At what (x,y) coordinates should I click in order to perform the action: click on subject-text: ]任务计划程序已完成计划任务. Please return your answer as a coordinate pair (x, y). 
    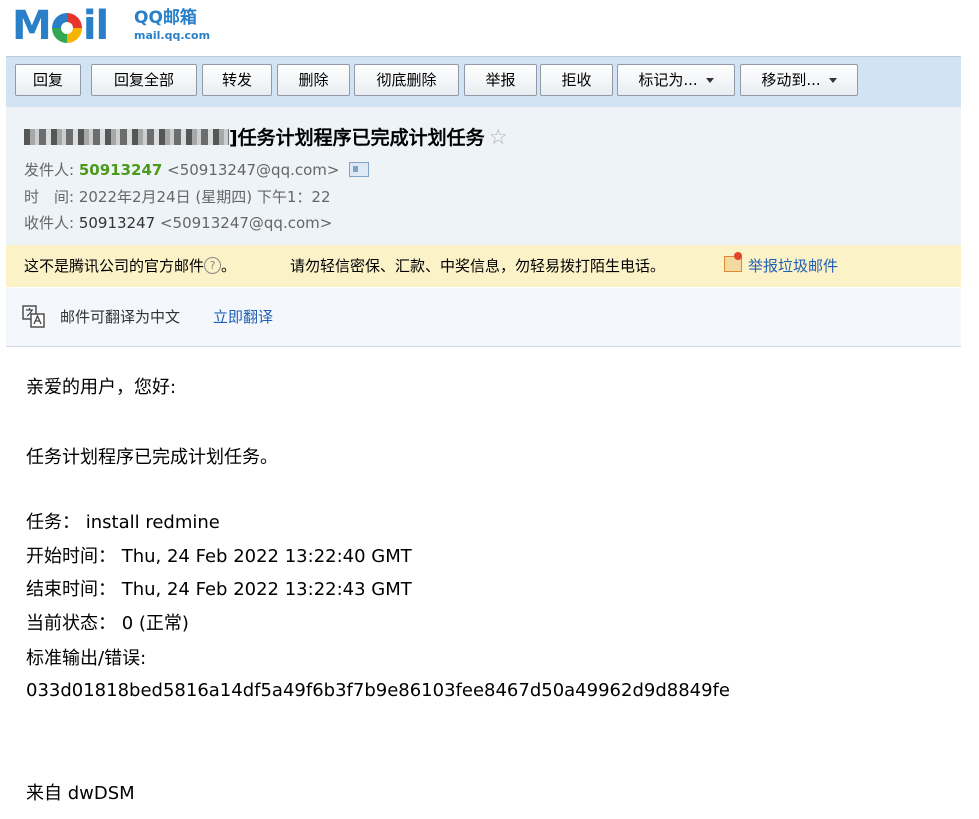
    Looking at the image, I should click on (357, 138).